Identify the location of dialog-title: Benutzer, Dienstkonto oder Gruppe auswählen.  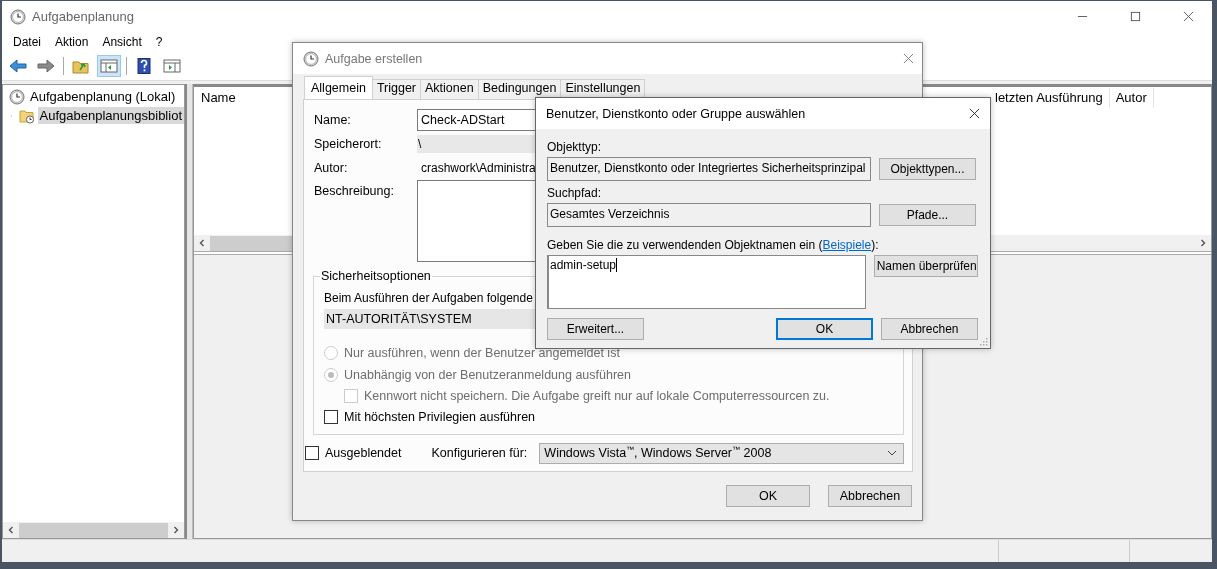
(676, 113).